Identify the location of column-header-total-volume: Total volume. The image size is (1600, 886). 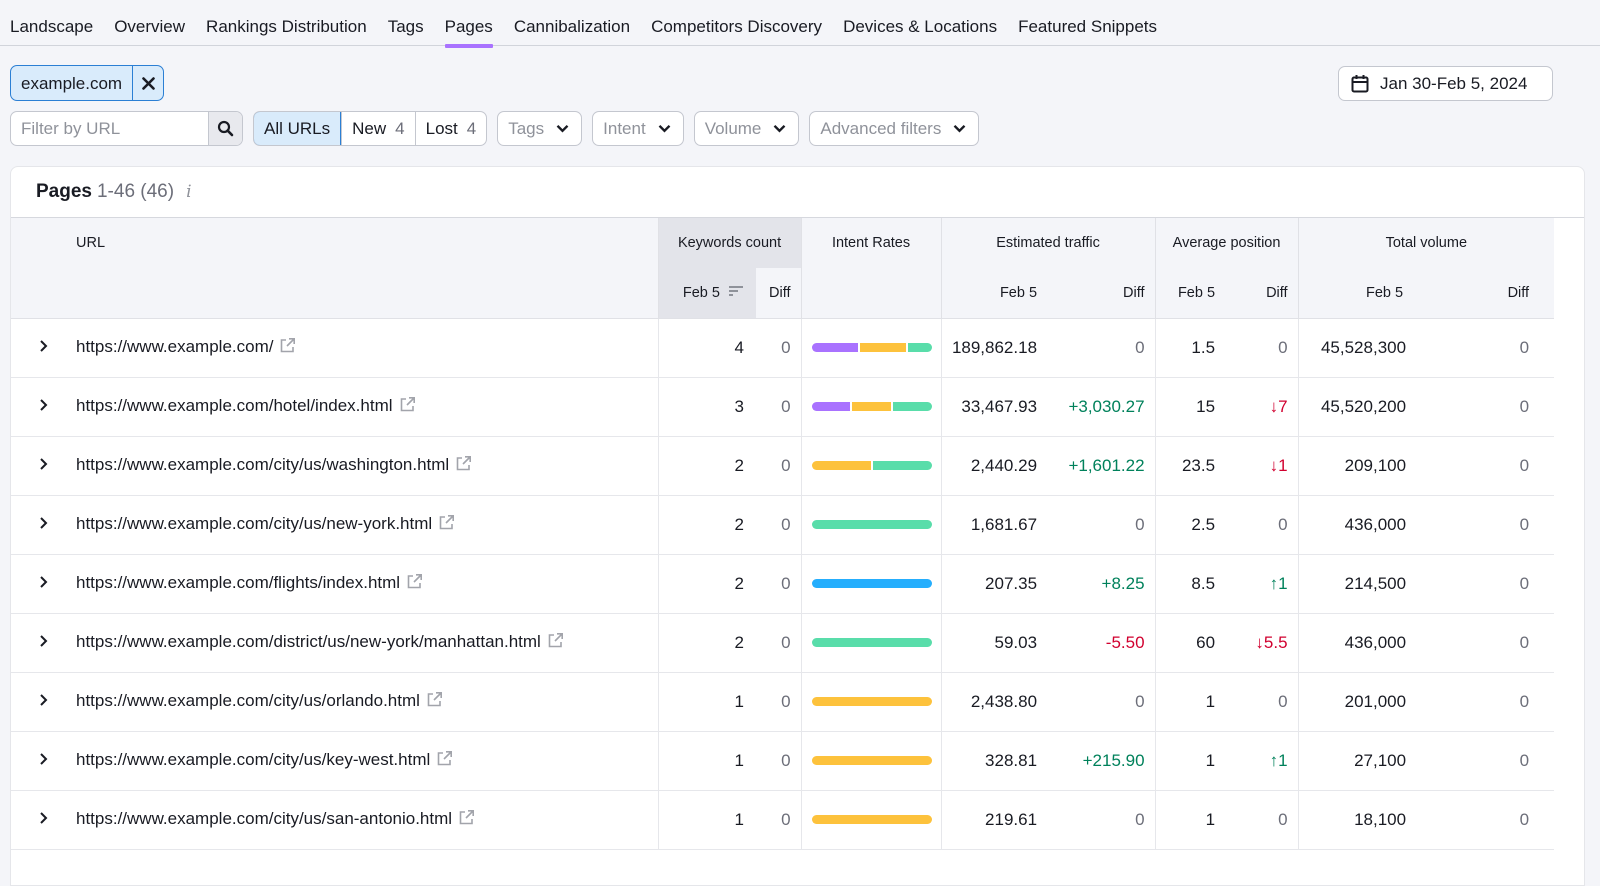
(1426, 243).